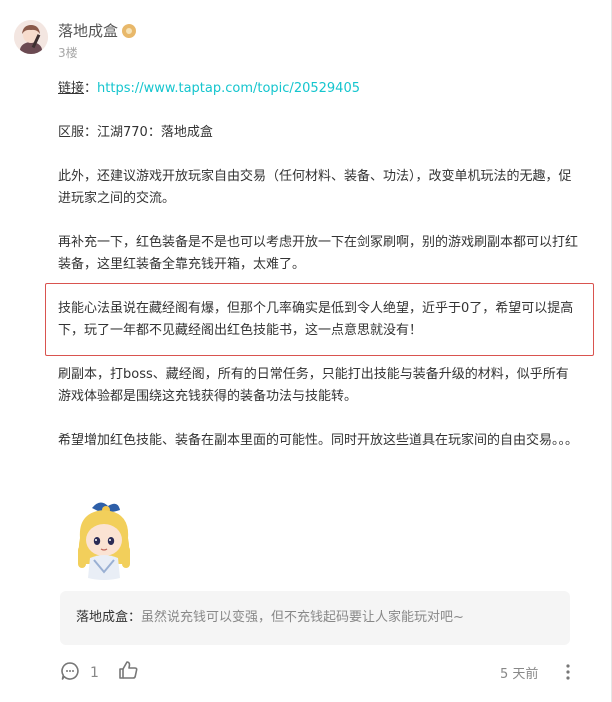  Describe the element at coordinates (568, 672) in the screenshot. I see `more-button` at that location.